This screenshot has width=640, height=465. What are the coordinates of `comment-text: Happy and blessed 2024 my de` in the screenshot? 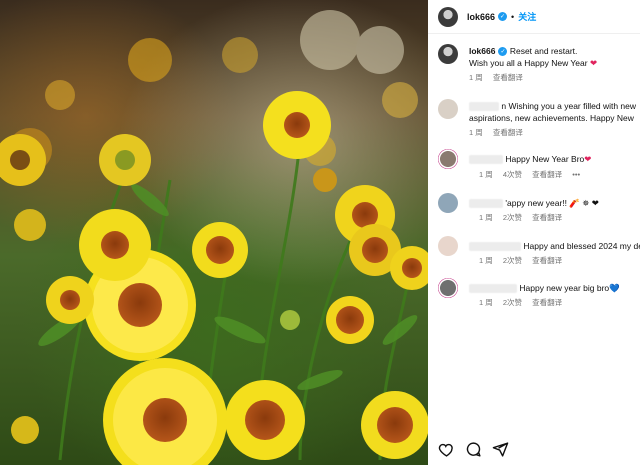 It's located at (554, 246).